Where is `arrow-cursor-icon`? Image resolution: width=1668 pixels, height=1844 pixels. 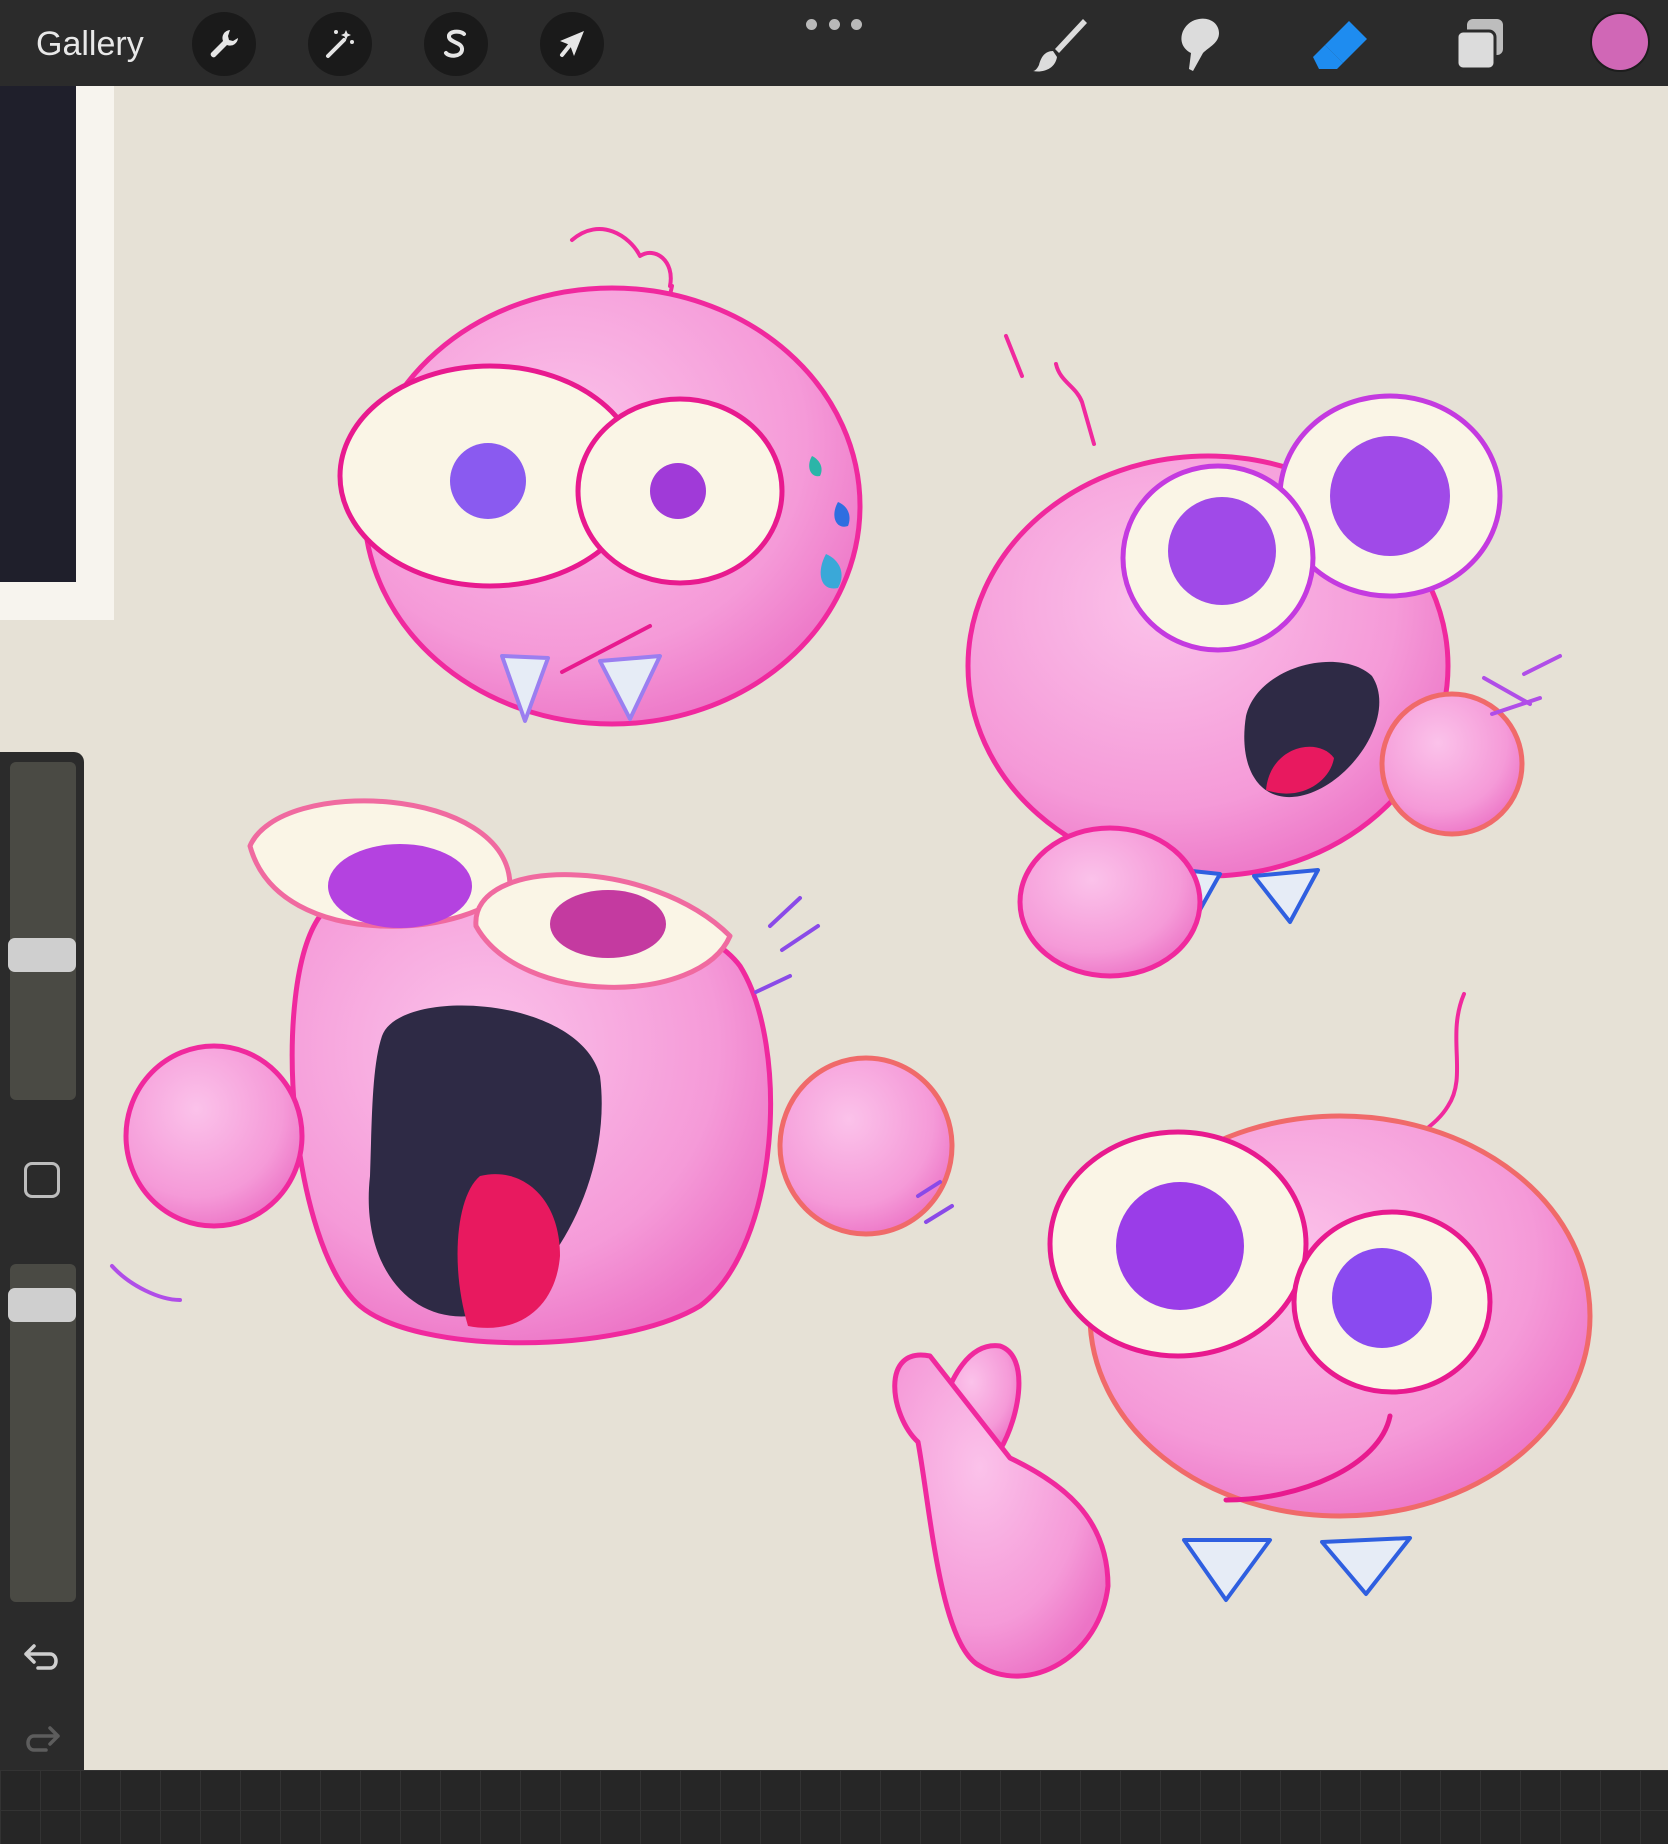
arrow-cursor-icon is located at coordinates (572, 44).